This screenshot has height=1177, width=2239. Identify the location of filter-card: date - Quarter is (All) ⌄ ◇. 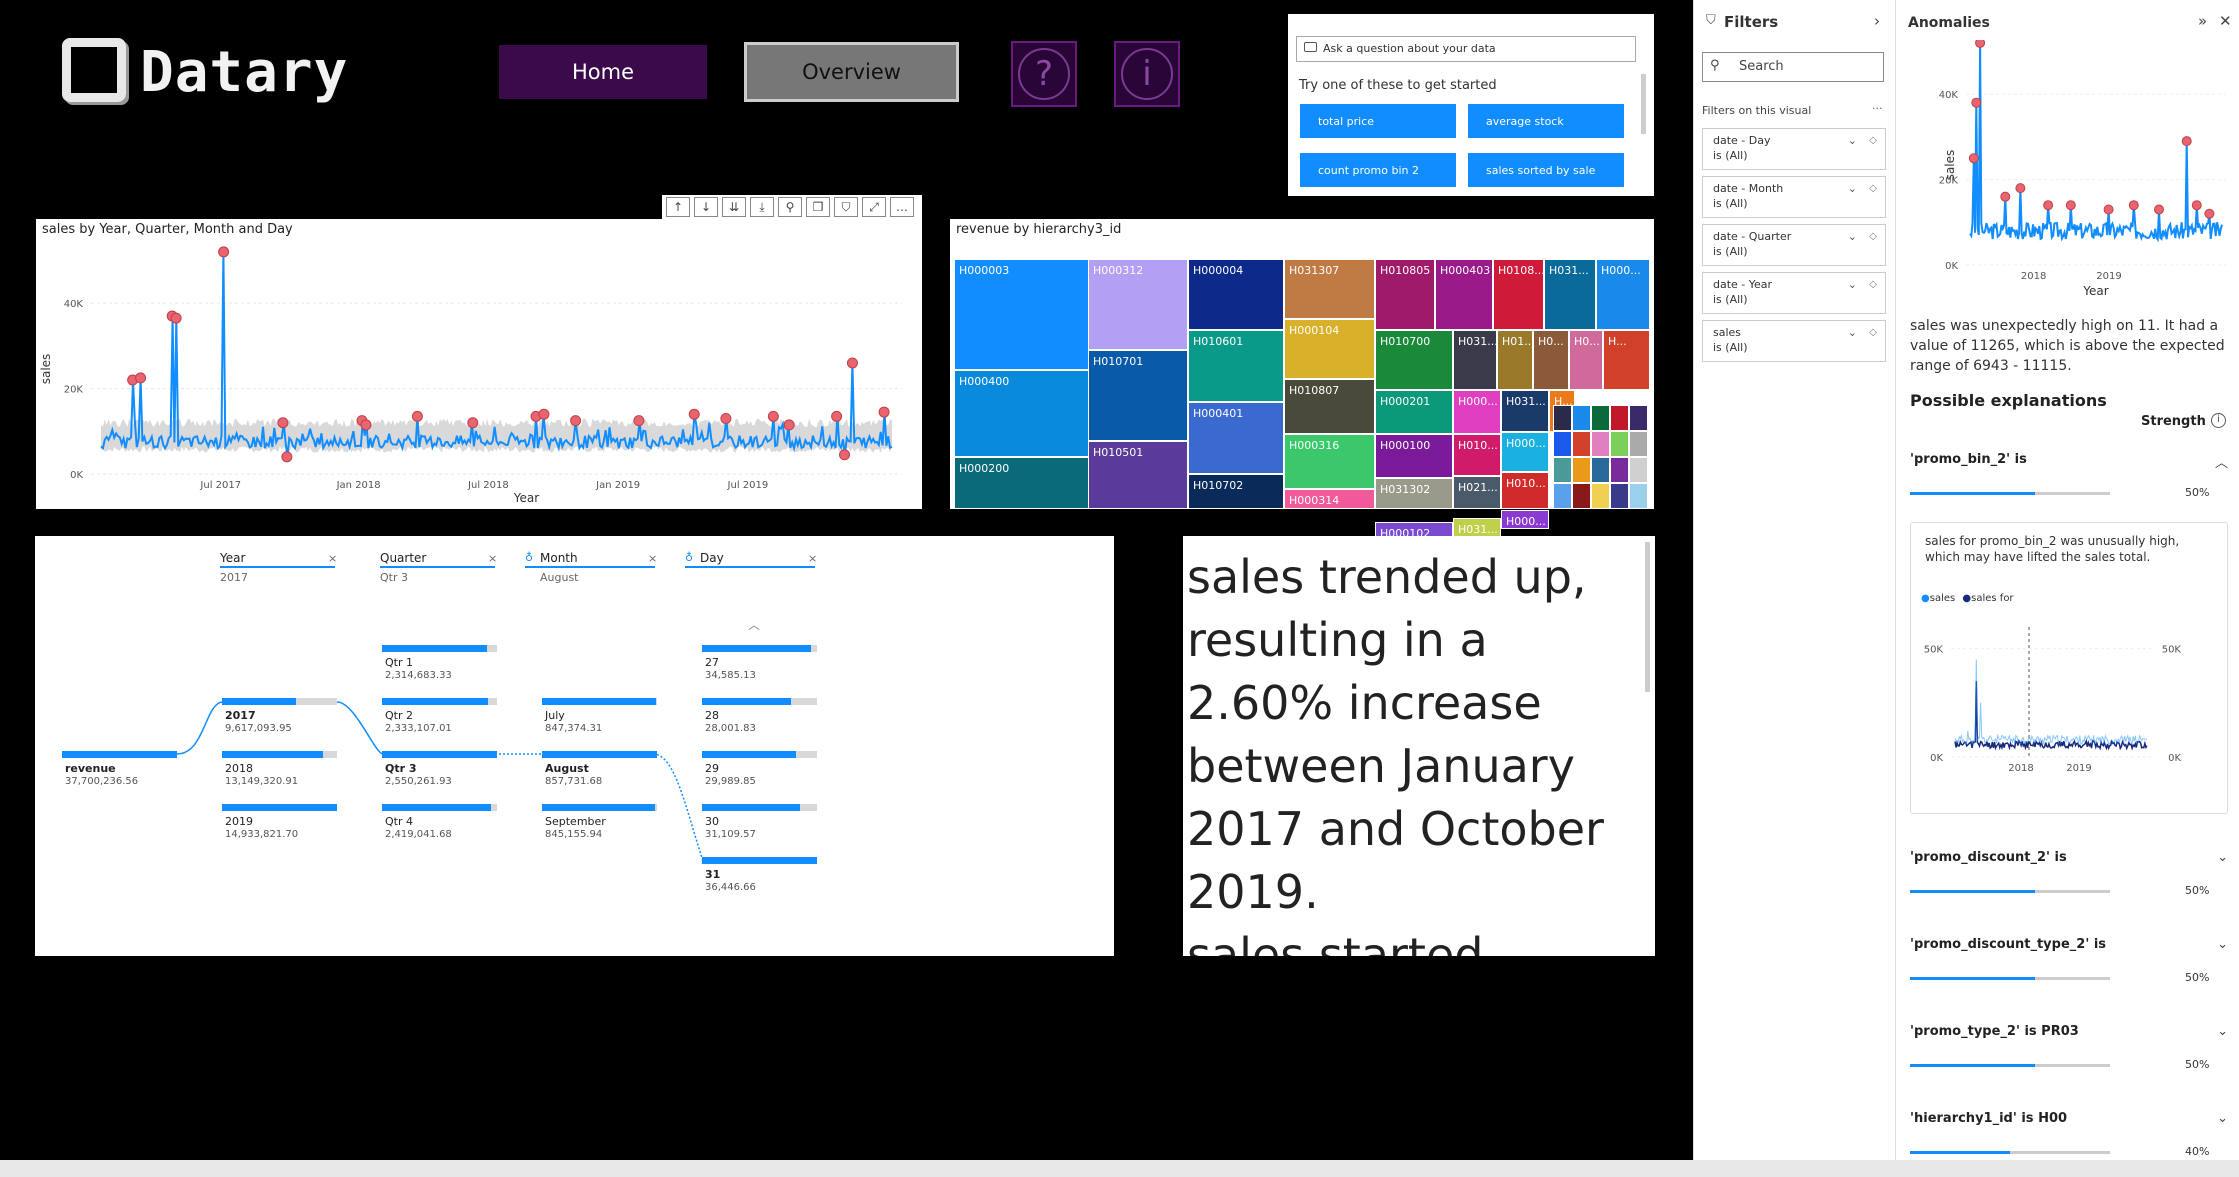
(1794, 245).